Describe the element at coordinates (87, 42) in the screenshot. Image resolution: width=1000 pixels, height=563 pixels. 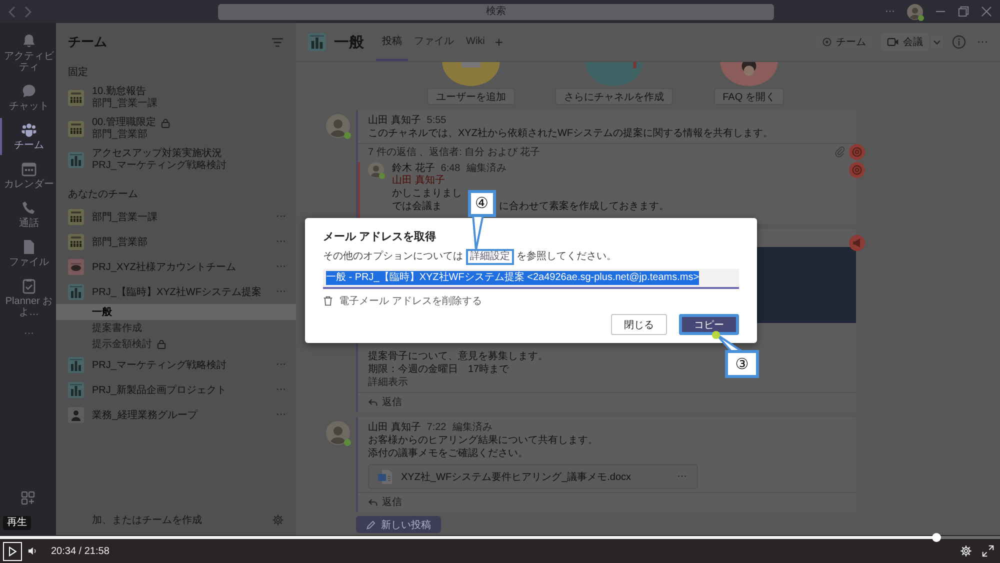
I see `panel-title: チーム` at that location.